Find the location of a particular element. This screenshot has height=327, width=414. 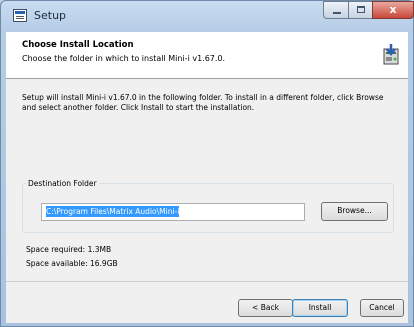

maximize-icon is located at coordinates (361, 9).